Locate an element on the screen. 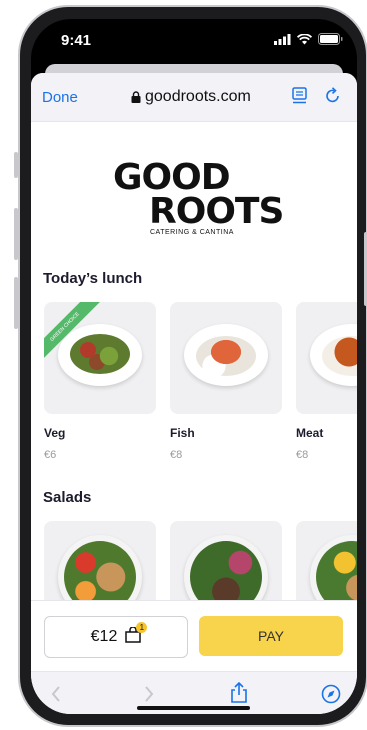 The image size is (367, 730). reload-icon is located at coordinates (333, 96).